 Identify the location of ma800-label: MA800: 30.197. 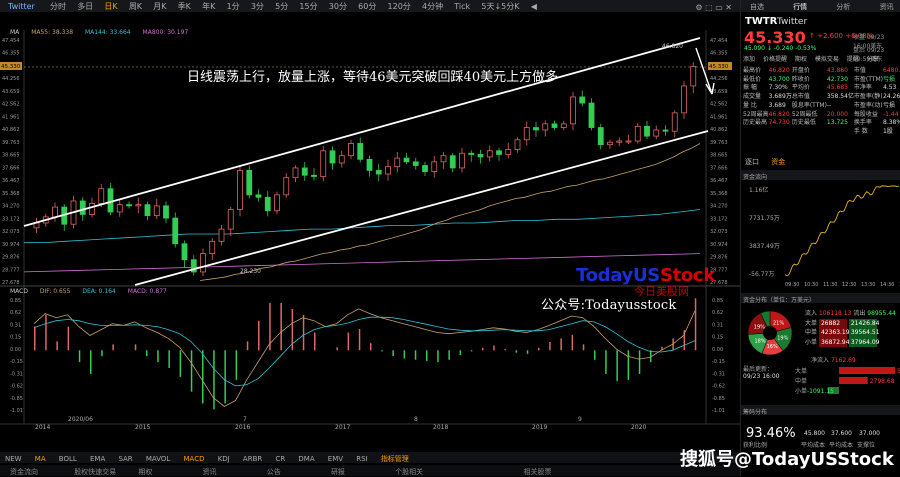
(165, 32).